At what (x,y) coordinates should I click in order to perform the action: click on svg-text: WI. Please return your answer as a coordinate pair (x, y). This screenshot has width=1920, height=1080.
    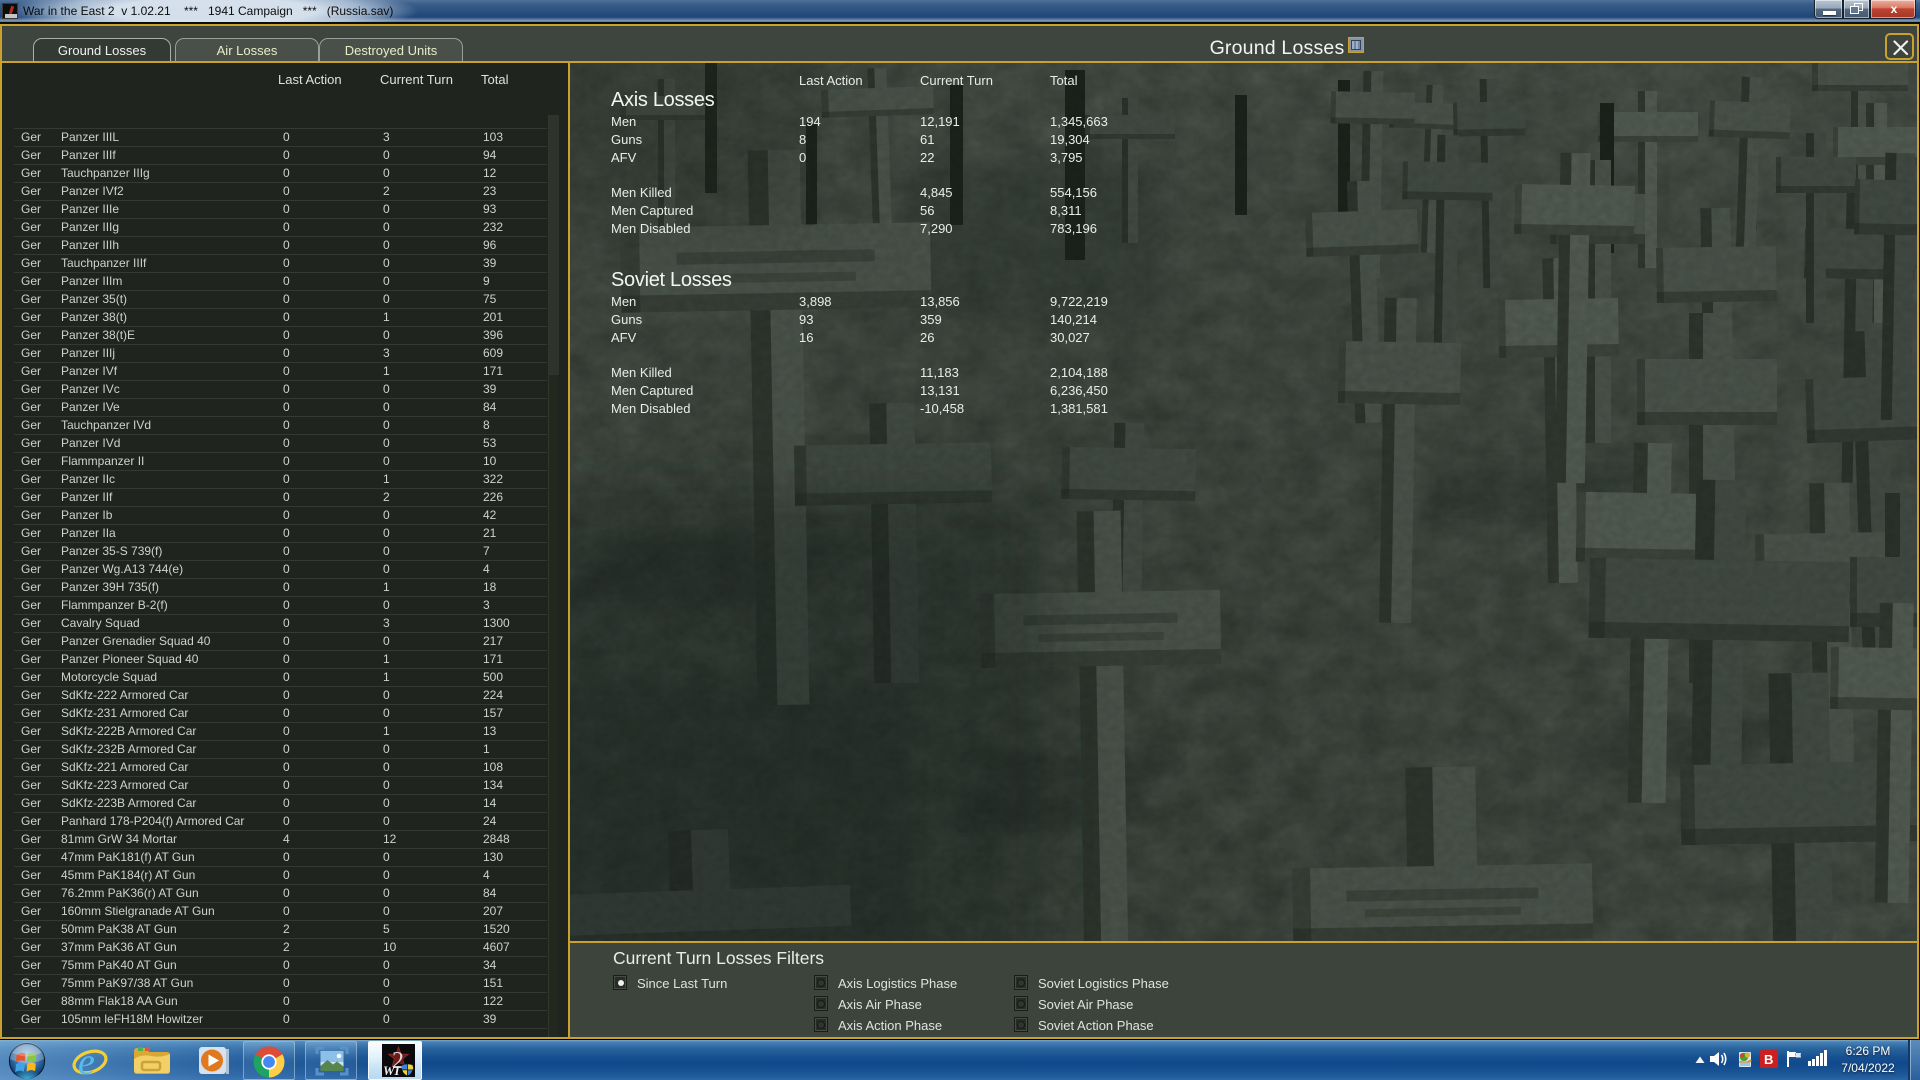
    Looking at the image, I should click on (392, 1070).